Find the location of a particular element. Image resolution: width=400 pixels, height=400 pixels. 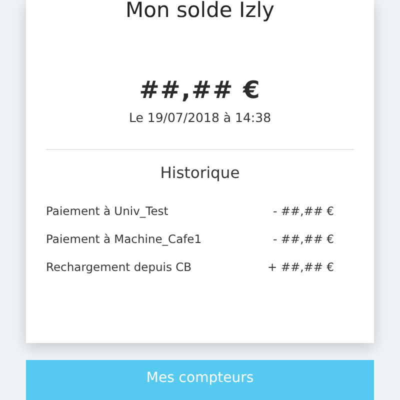

transaction-label: Paiement à Univ_Test is located at coordinates (107, 211).